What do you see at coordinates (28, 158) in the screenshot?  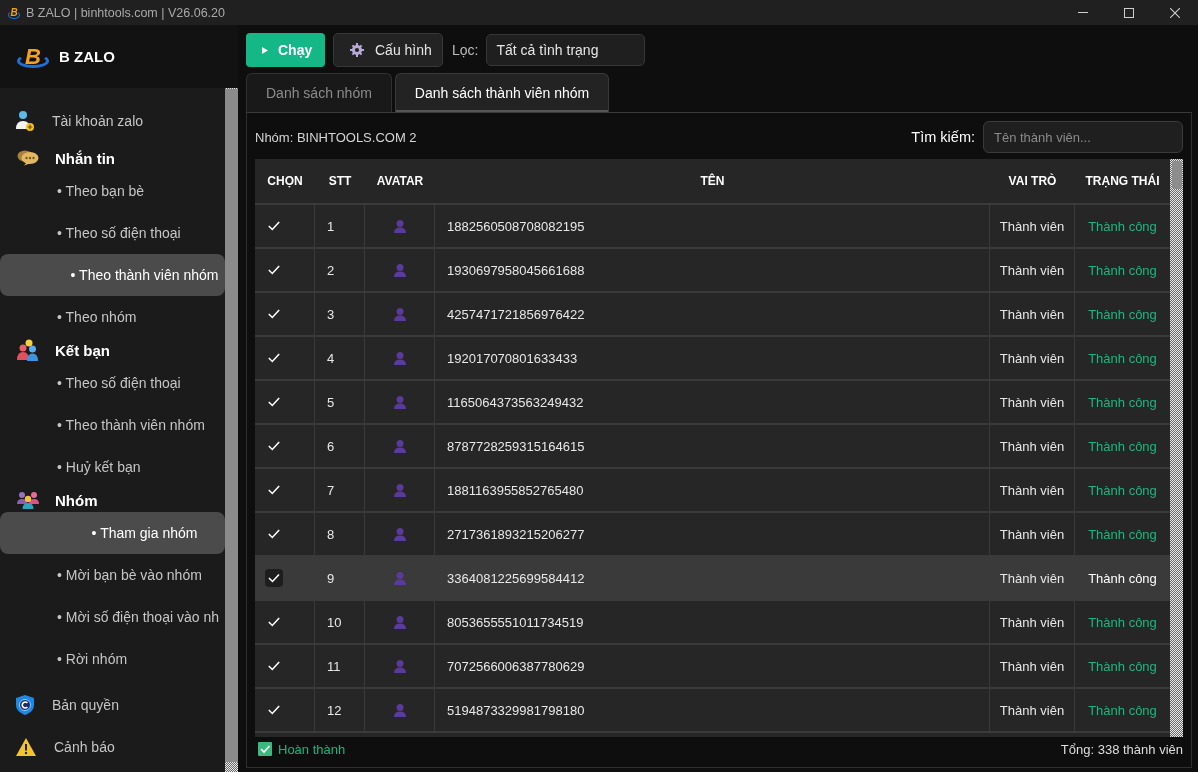 I see `chat-icon` at bounding box center [28, 158].